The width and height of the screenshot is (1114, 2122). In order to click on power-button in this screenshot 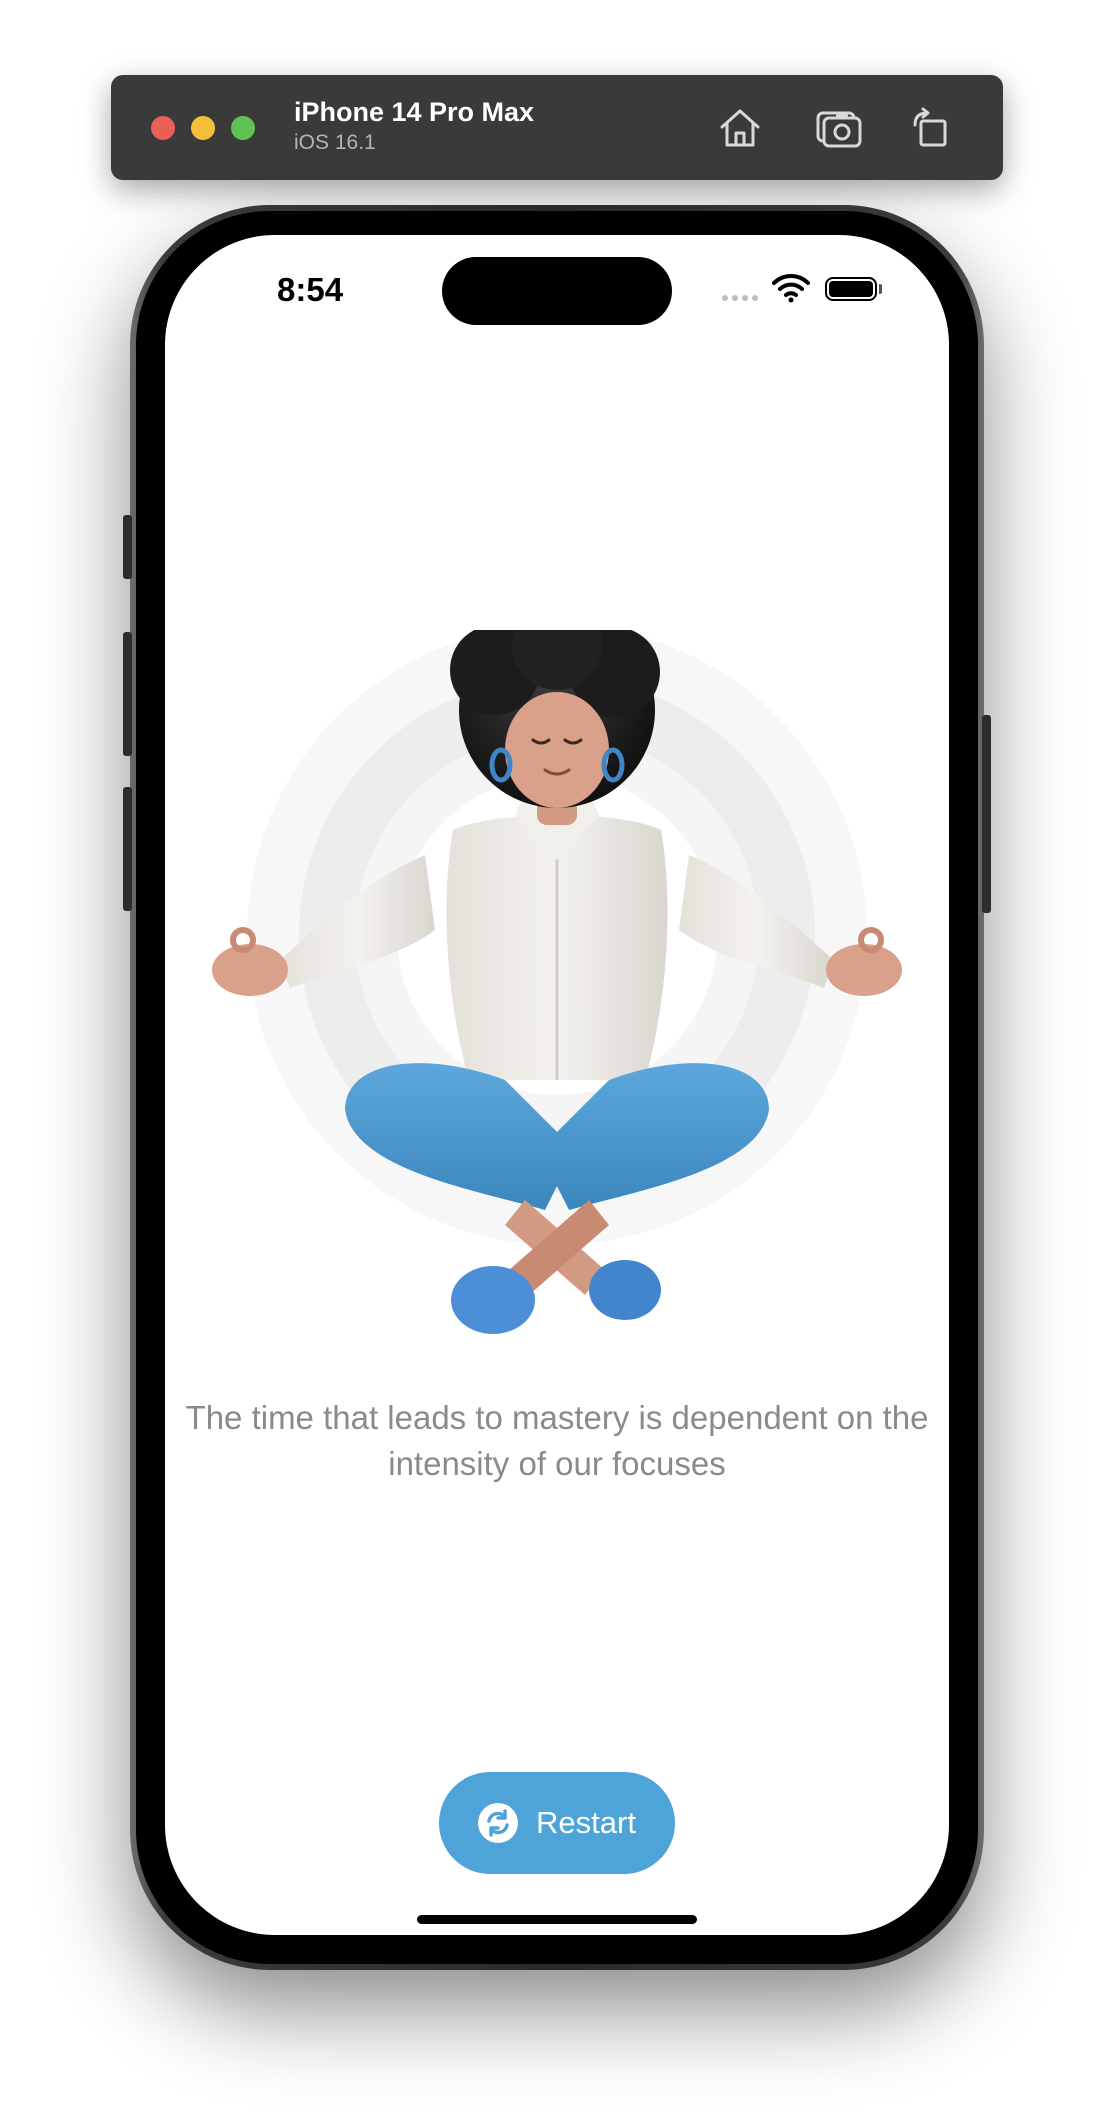, I will do `click(986, 814)`.